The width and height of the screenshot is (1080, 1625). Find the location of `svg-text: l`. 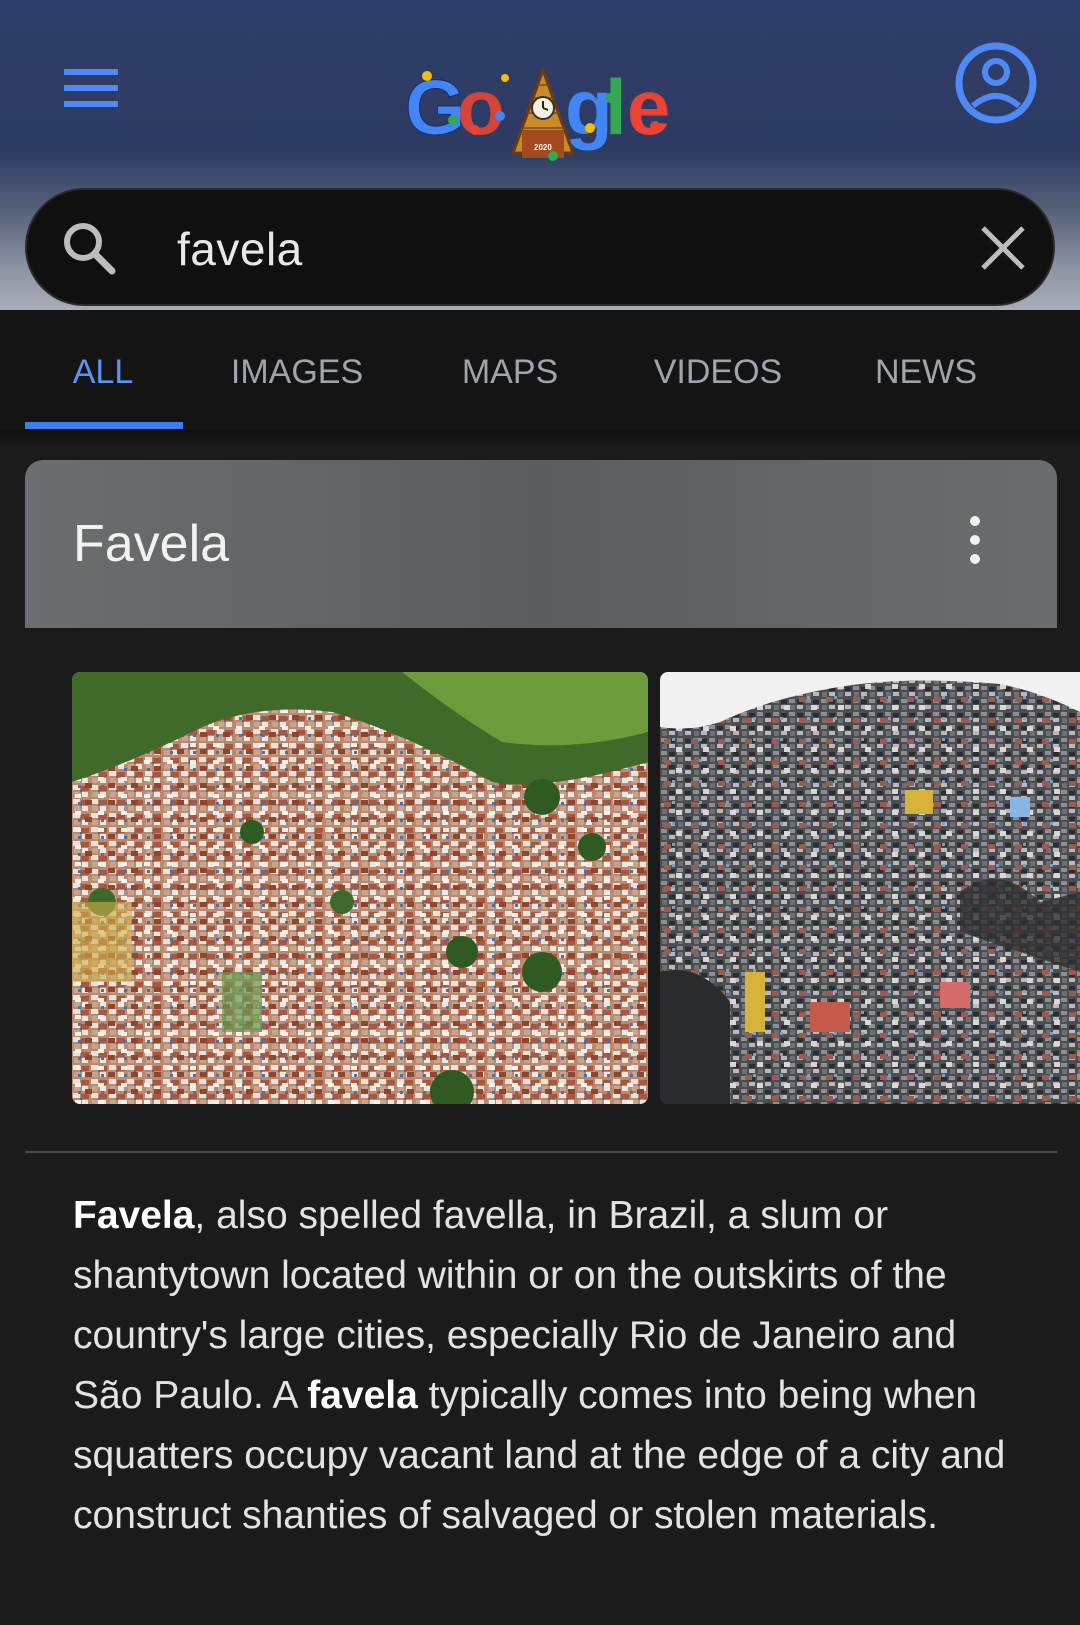

svg-text: l is located at coordinates (616, 107).